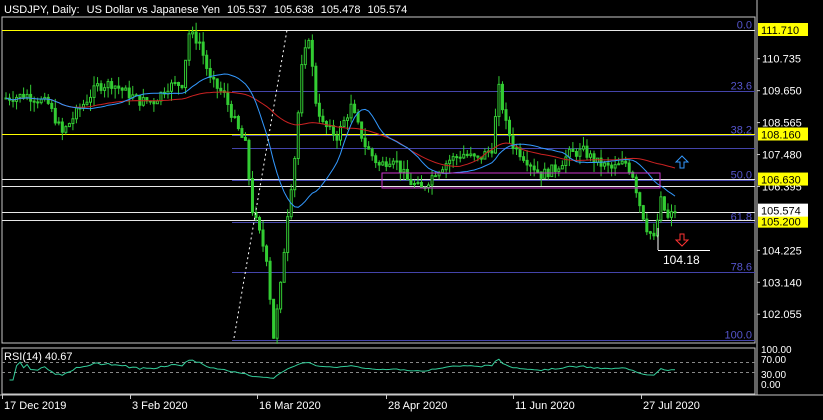  What do you see at coordinates (682, 162) in the screenshot?
I see `up-arrow-icon` at bounding box center [682, 162].